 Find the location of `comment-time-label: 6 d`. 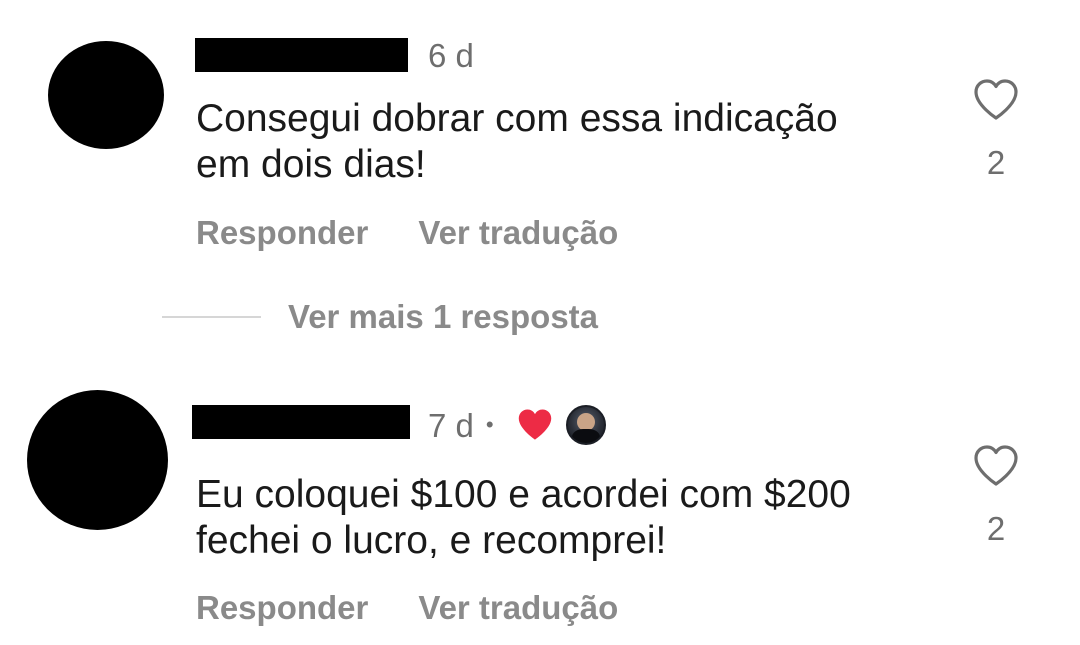

comment-time-label: 6 d is located at coordinates (451, 55).